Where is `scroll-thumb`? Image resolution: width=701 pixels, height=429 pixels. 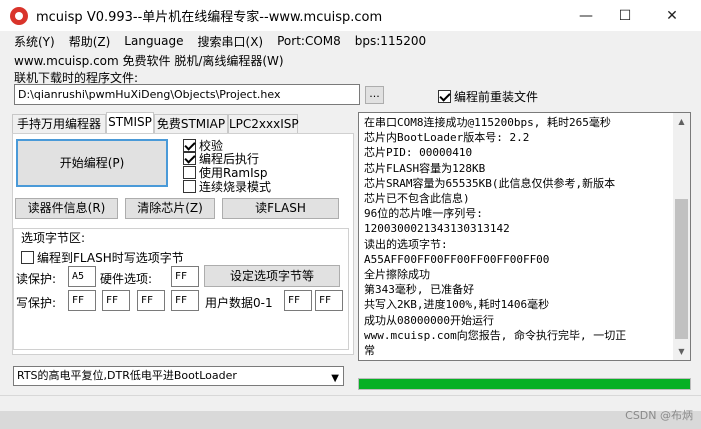 scroll-thumb is located at coordinates (681, 269).